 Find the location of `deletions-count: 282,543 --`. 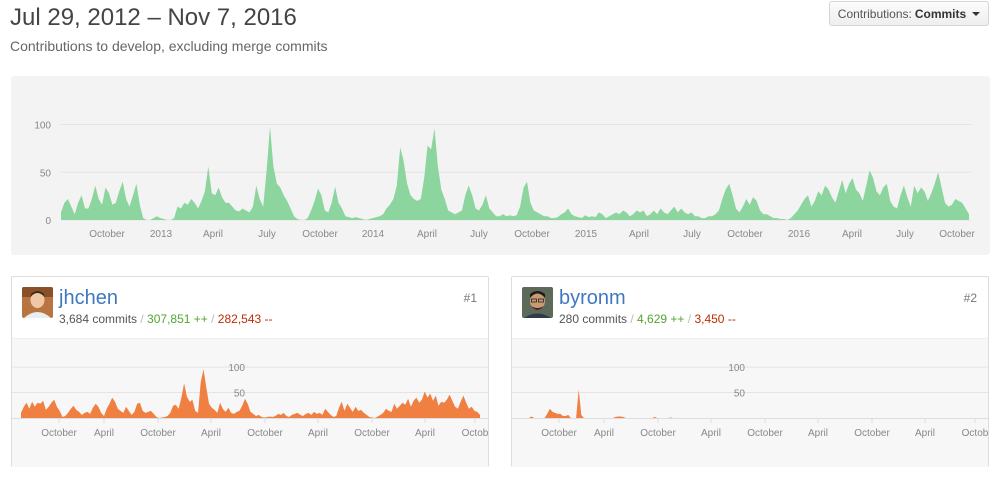

deletions-count: 282,543 -- is located at coordinates (245, 319).